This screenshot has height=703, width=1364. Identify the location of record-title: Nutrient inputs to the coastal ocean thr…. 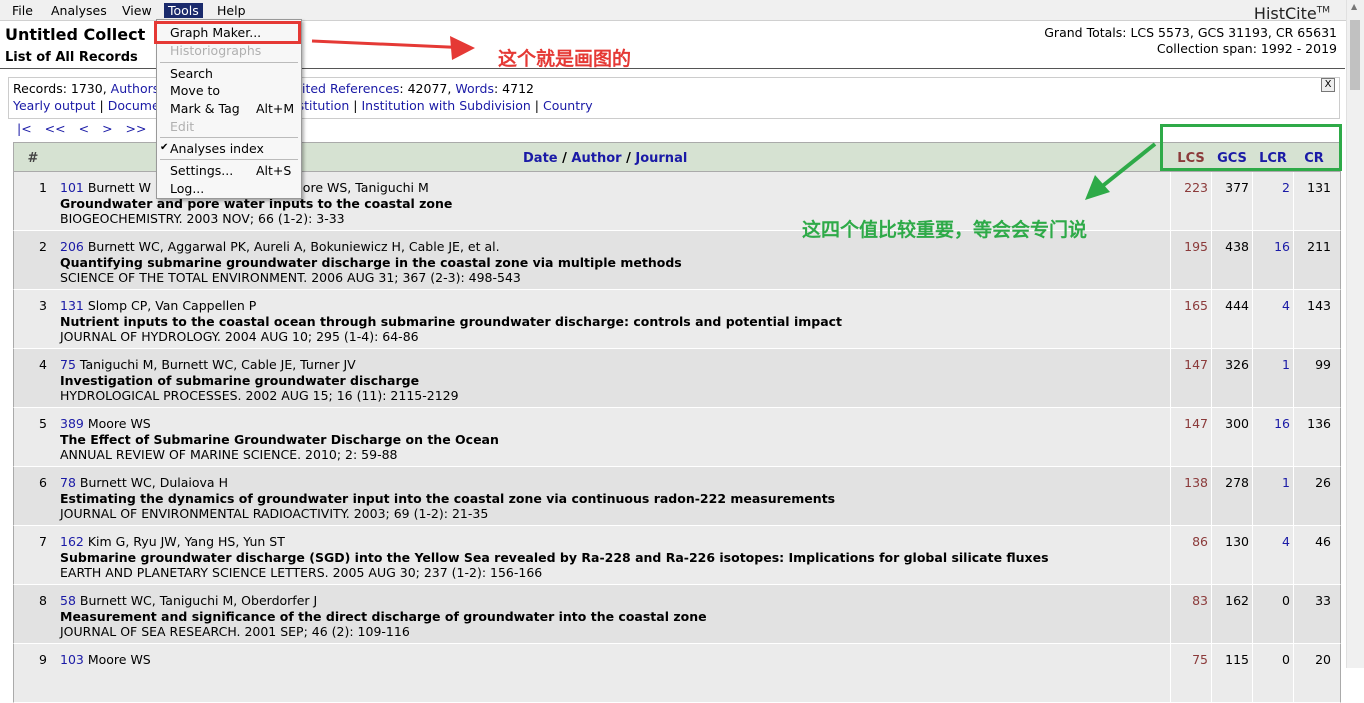
(451, 321).